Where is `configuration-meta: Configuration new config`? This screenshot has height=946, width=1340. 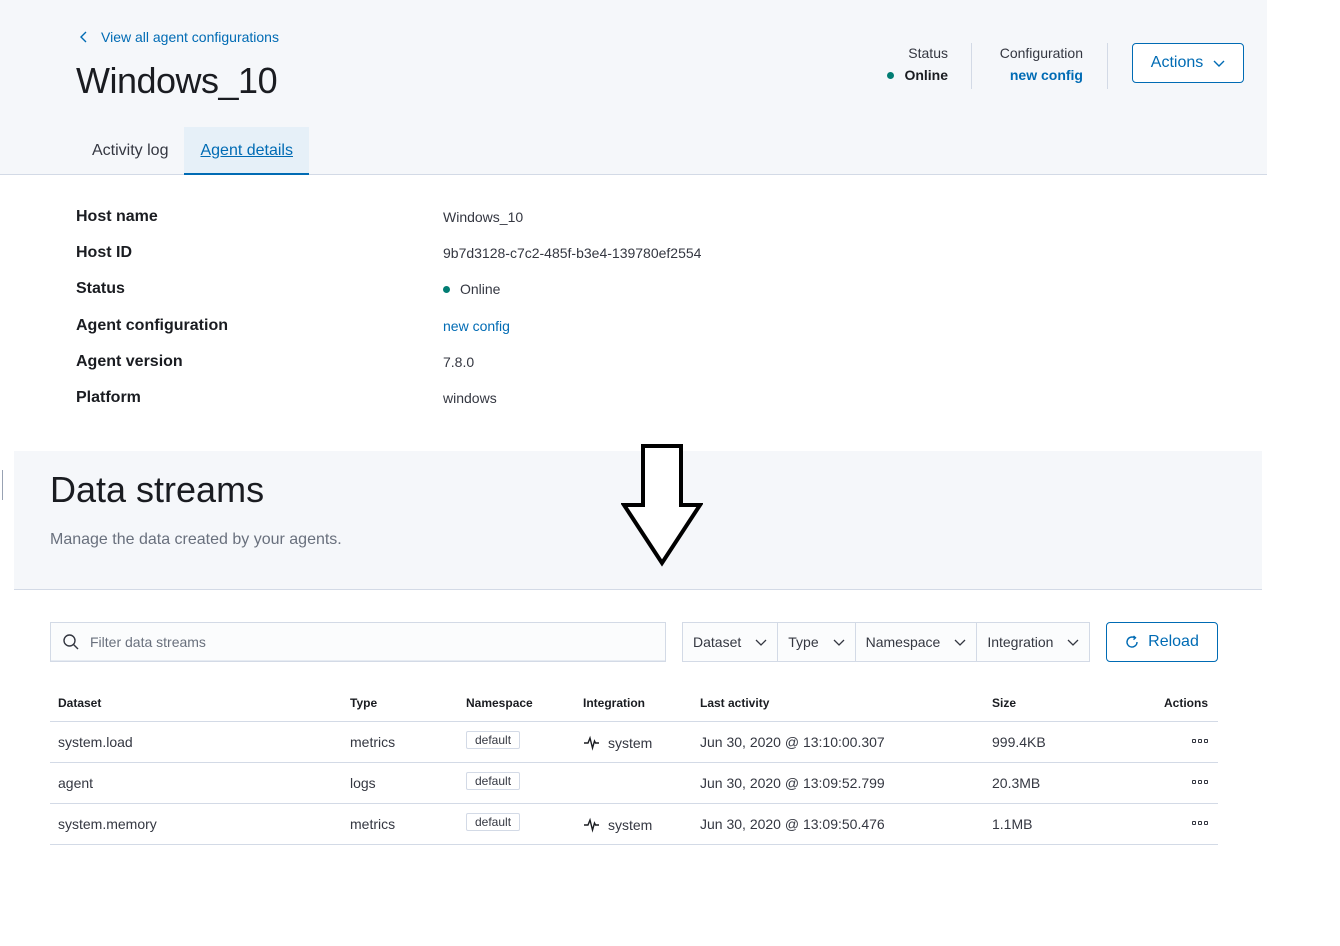
configuration-meta: Configuration new config is located at coordinates (1031, 64).